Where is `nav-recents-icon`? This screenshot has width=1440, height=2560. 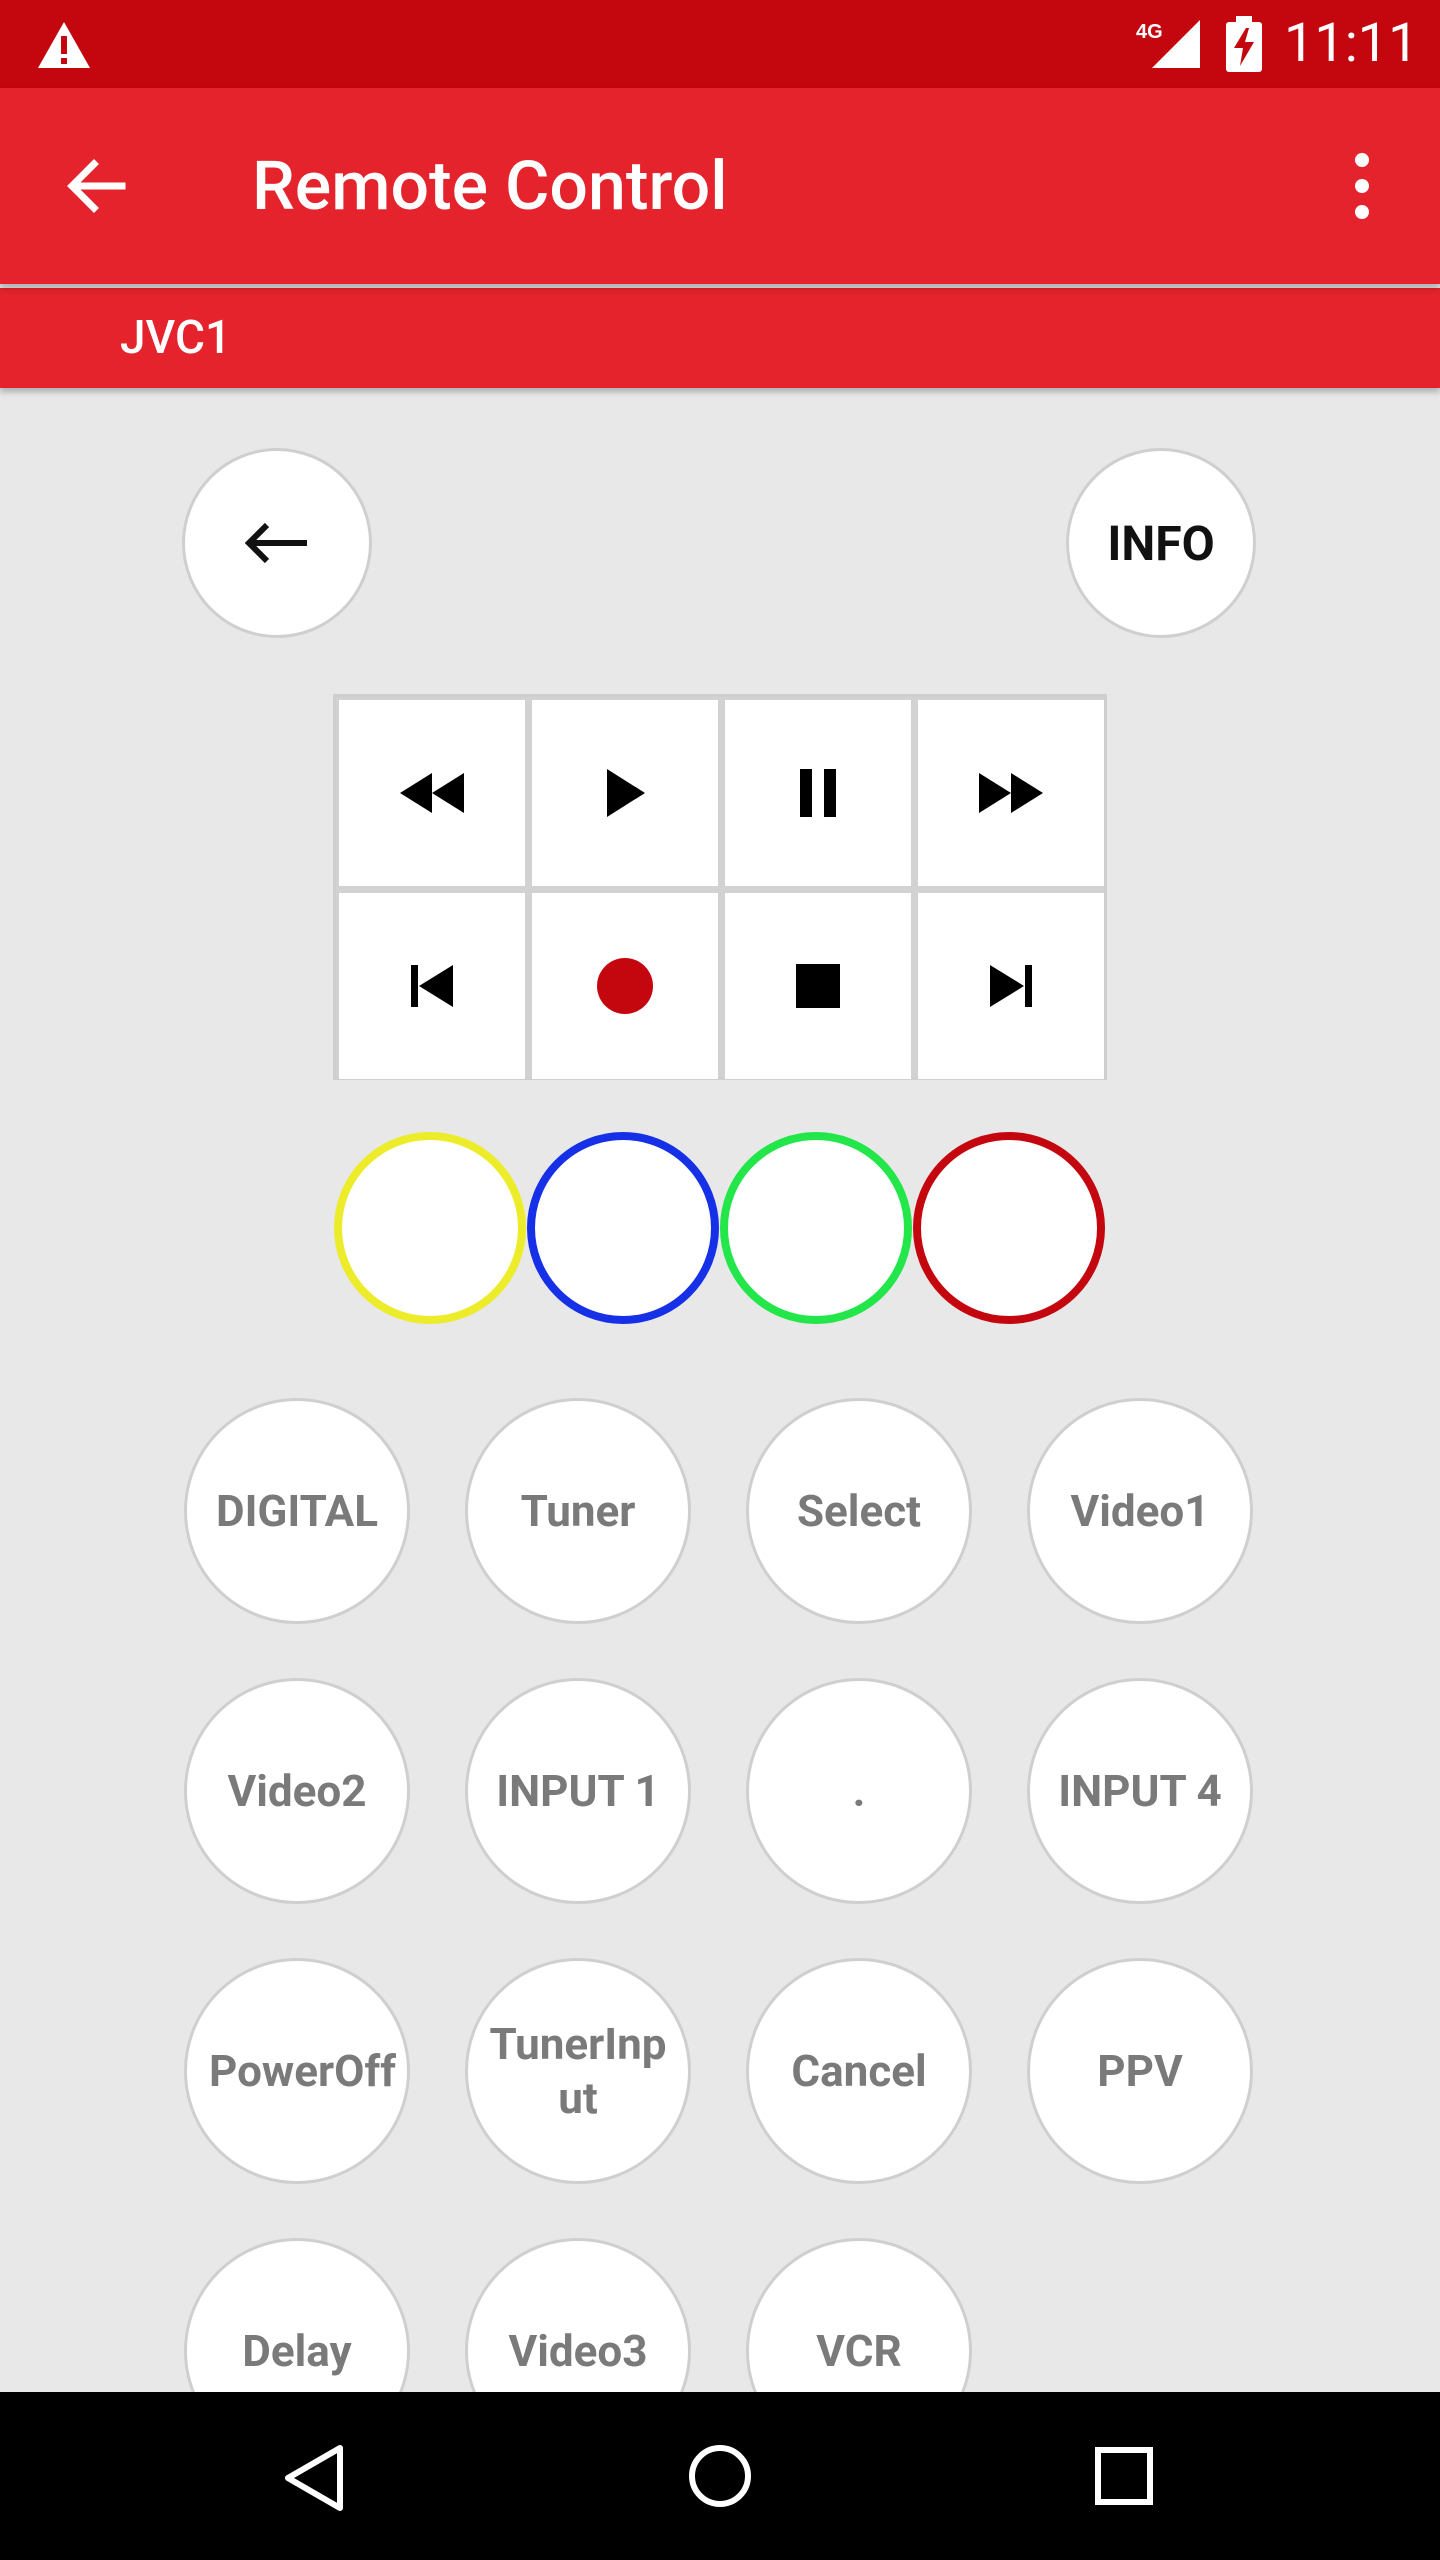 nav-recents-icon is located at coordinates (1124, 2476).